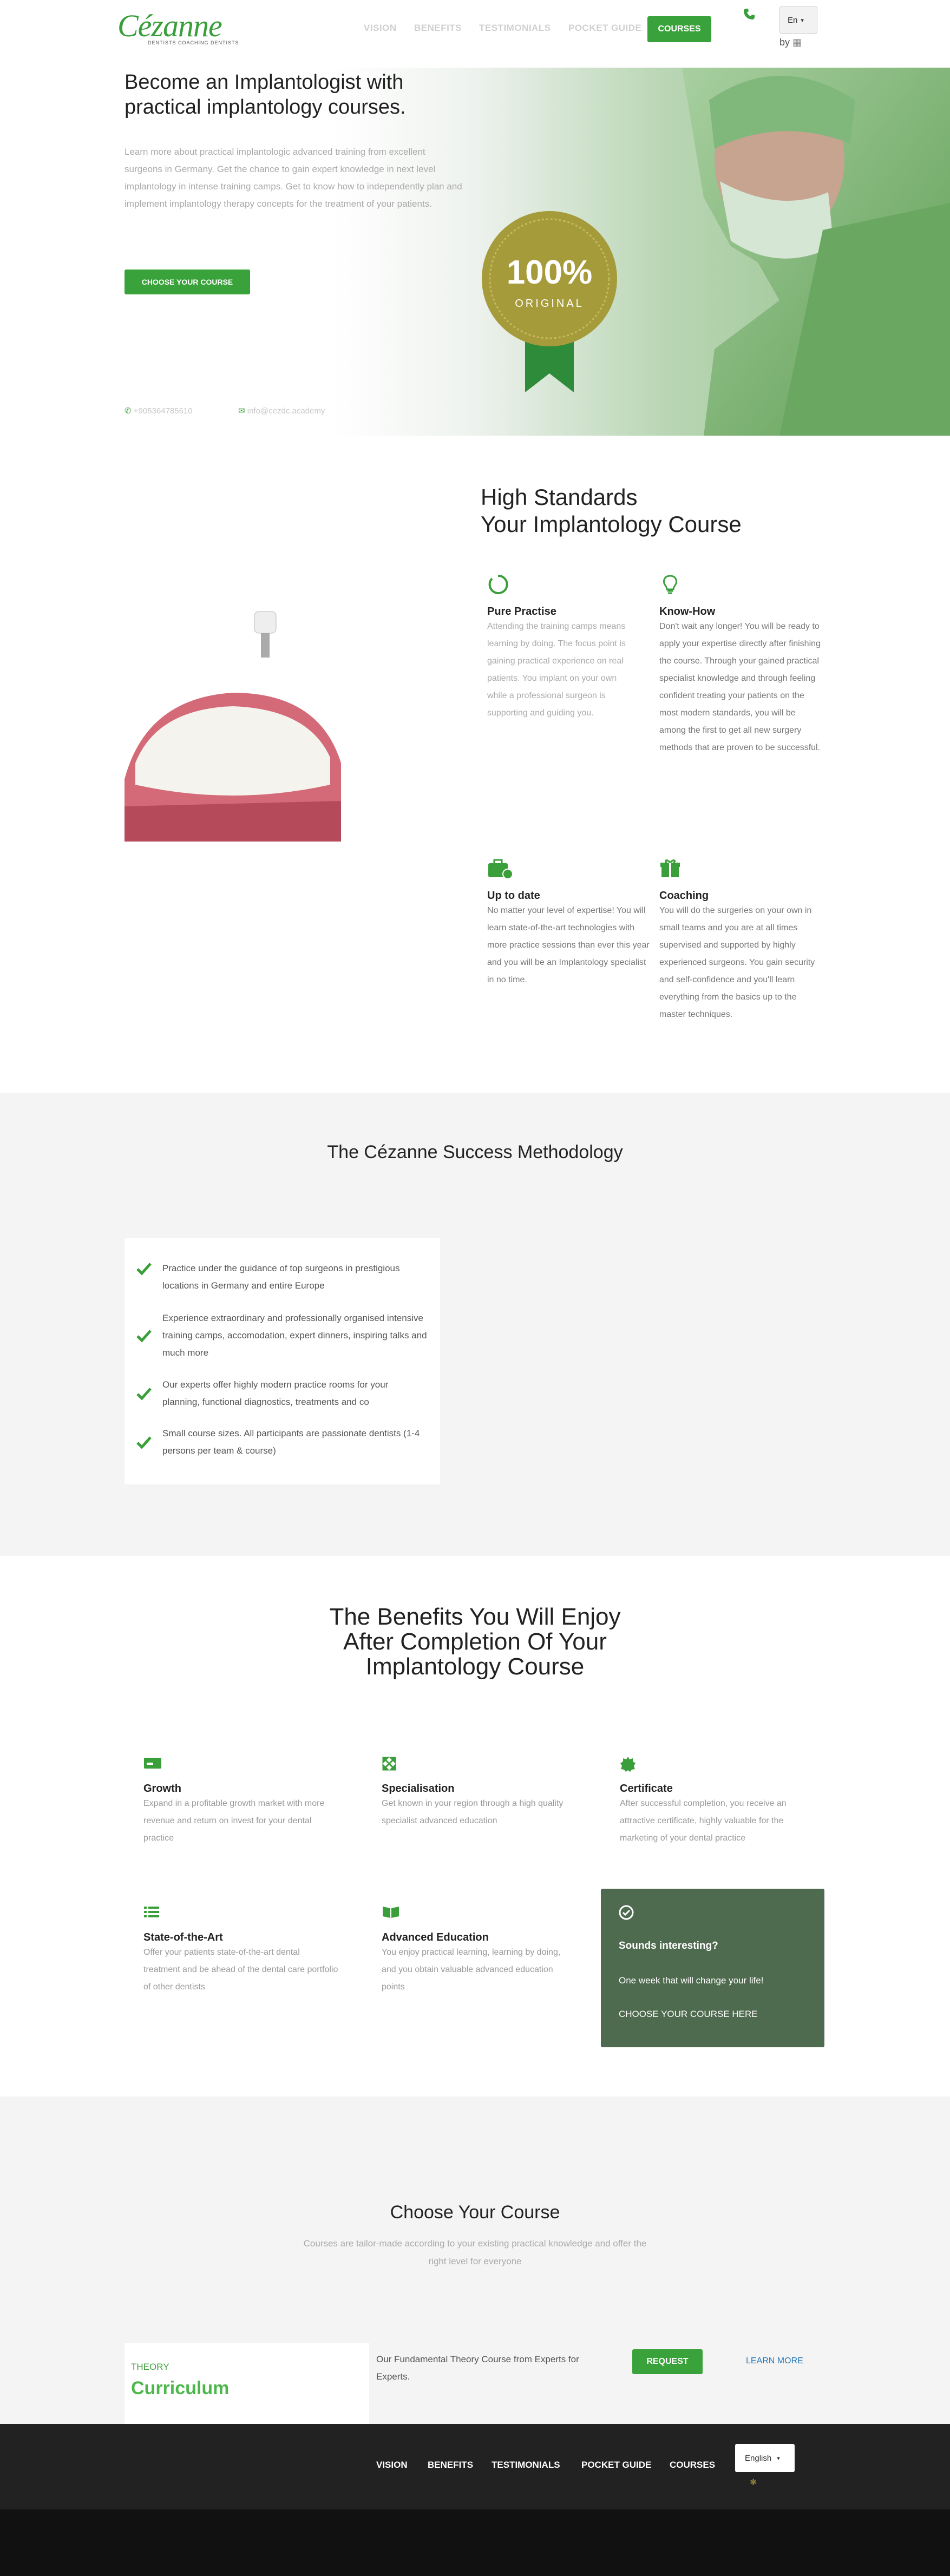  I want to click on request-button: REQUEST, so click(667, 2361).